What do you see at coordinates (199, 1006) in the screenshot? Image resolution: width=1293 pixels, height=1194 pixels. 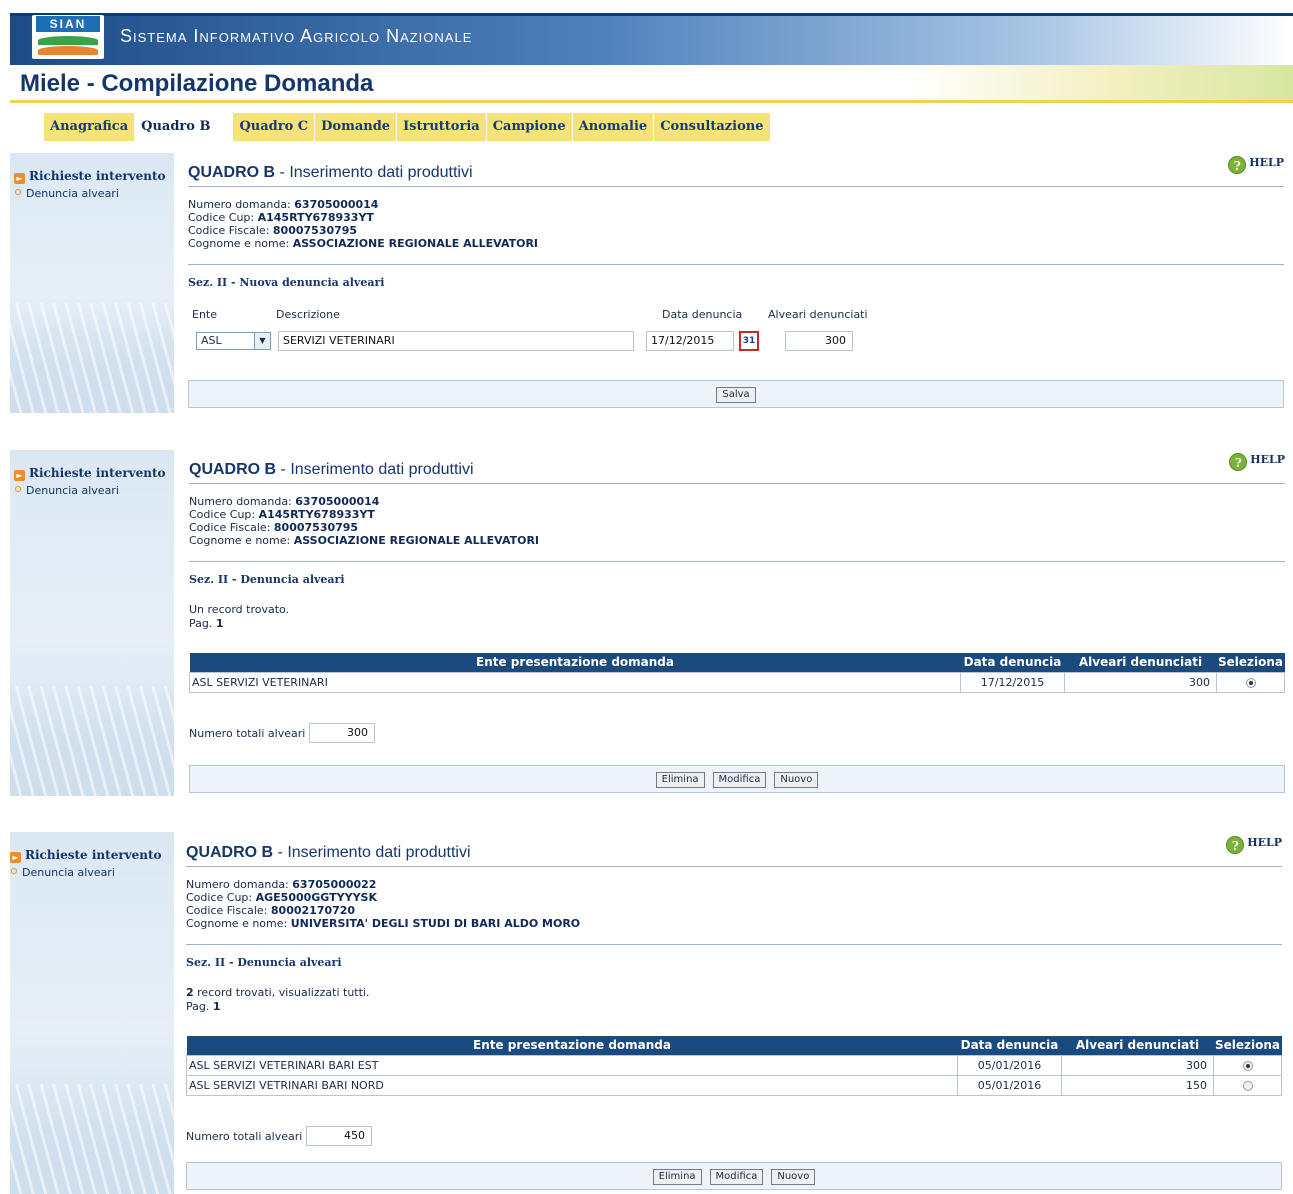 I see `page-label: Pag.` at bounding box center [199, 1006].